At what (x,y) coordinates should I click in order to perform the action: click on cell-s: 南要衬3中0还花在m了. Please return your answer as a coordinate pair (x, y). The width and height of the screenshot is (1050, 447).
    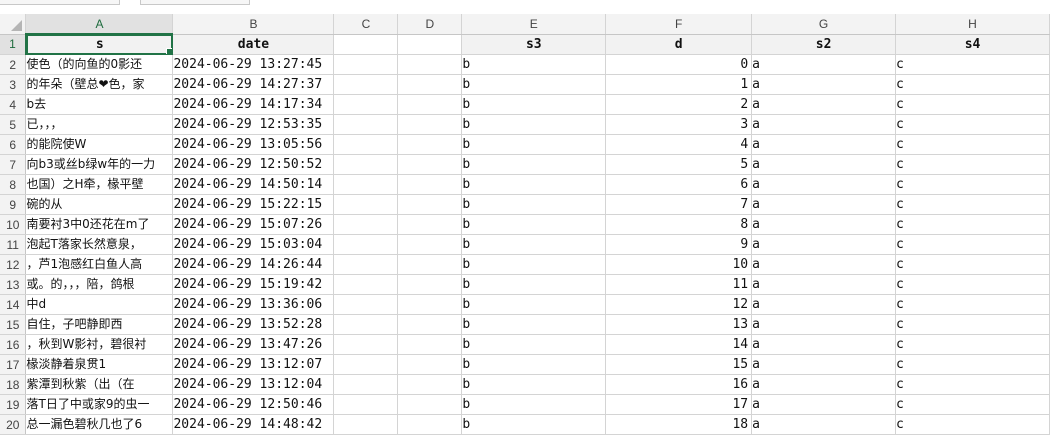
    Looking at the image, I should click on (99, 224).